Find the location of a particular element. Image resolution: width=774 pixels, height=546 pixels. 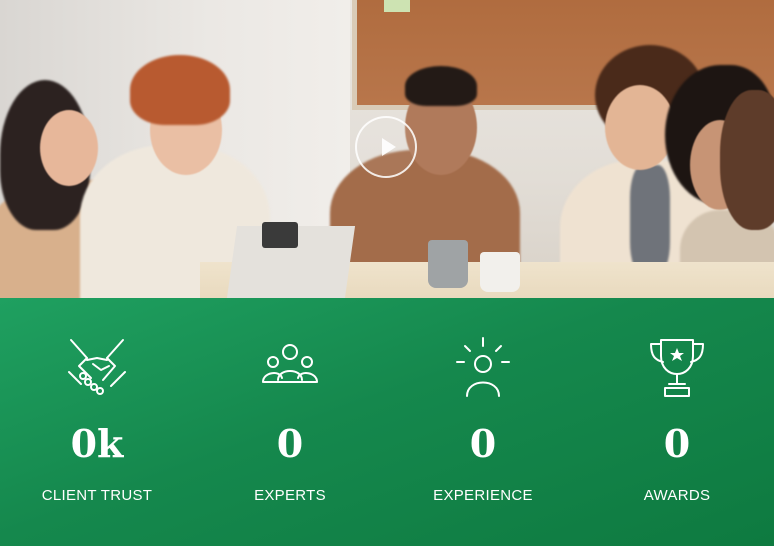

idea-person-icon is located at coordinates (483, 368).